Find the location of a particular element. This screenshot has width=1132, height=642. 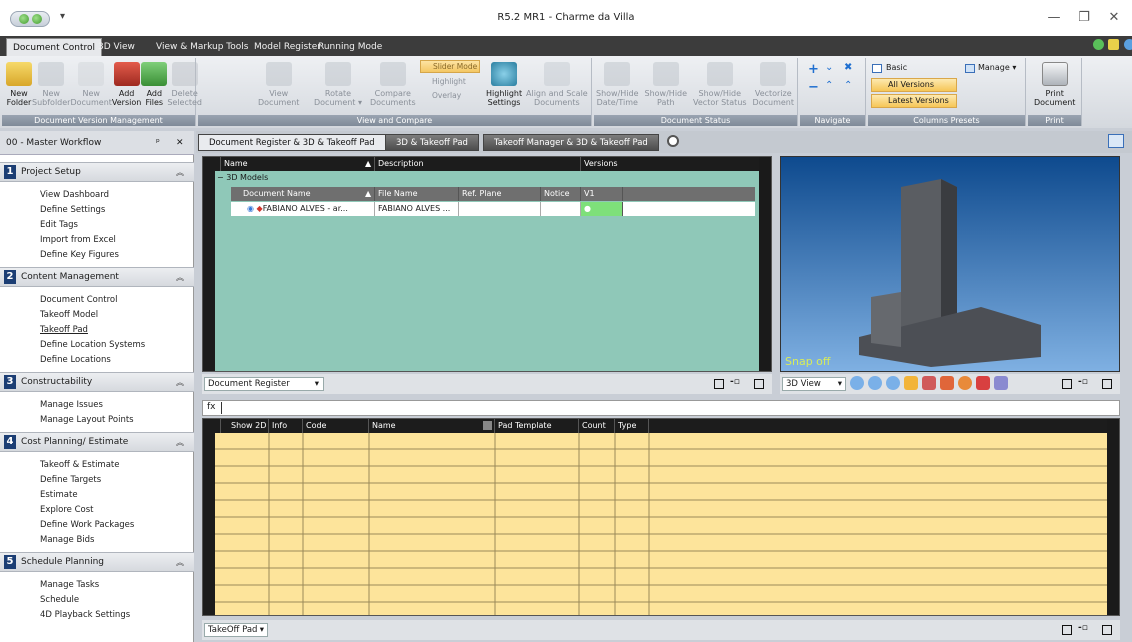

column-type: Type is located at coordinates (632, 426).